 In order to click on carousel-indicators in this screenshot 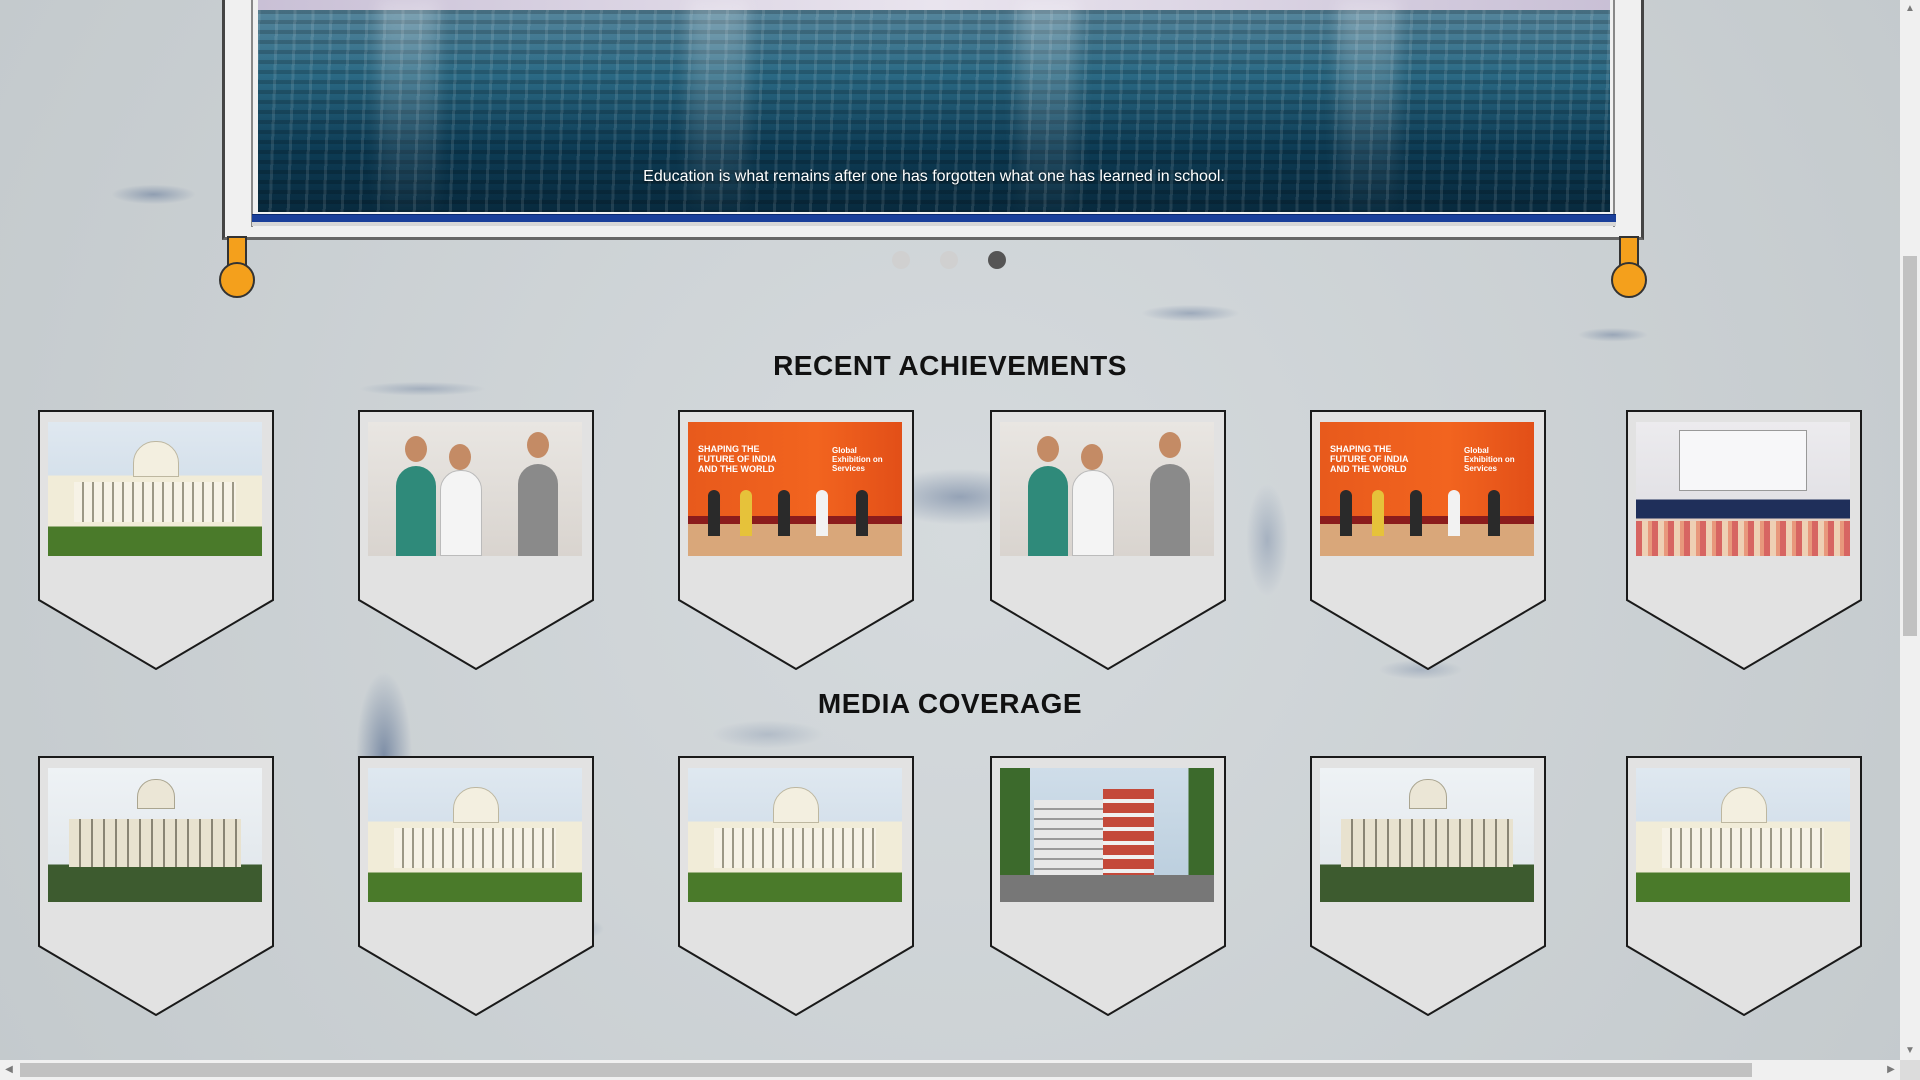, I will do `click(949, 260)`.